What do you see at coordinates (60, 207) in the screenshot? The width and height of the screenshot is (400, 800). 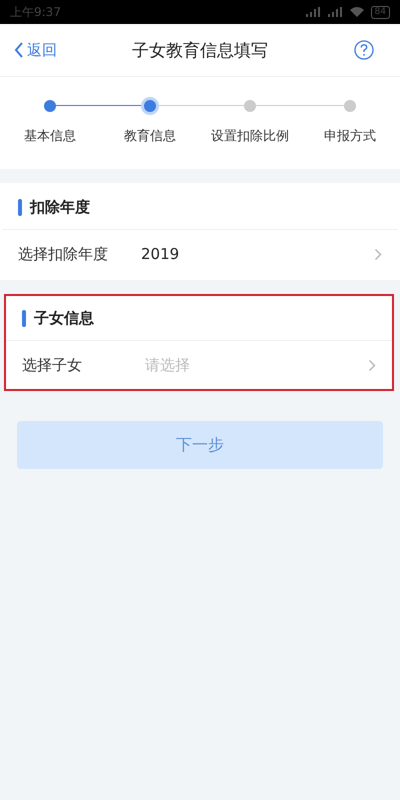 I see `section-title: 扣除年度` at bounding box center [60, 207].